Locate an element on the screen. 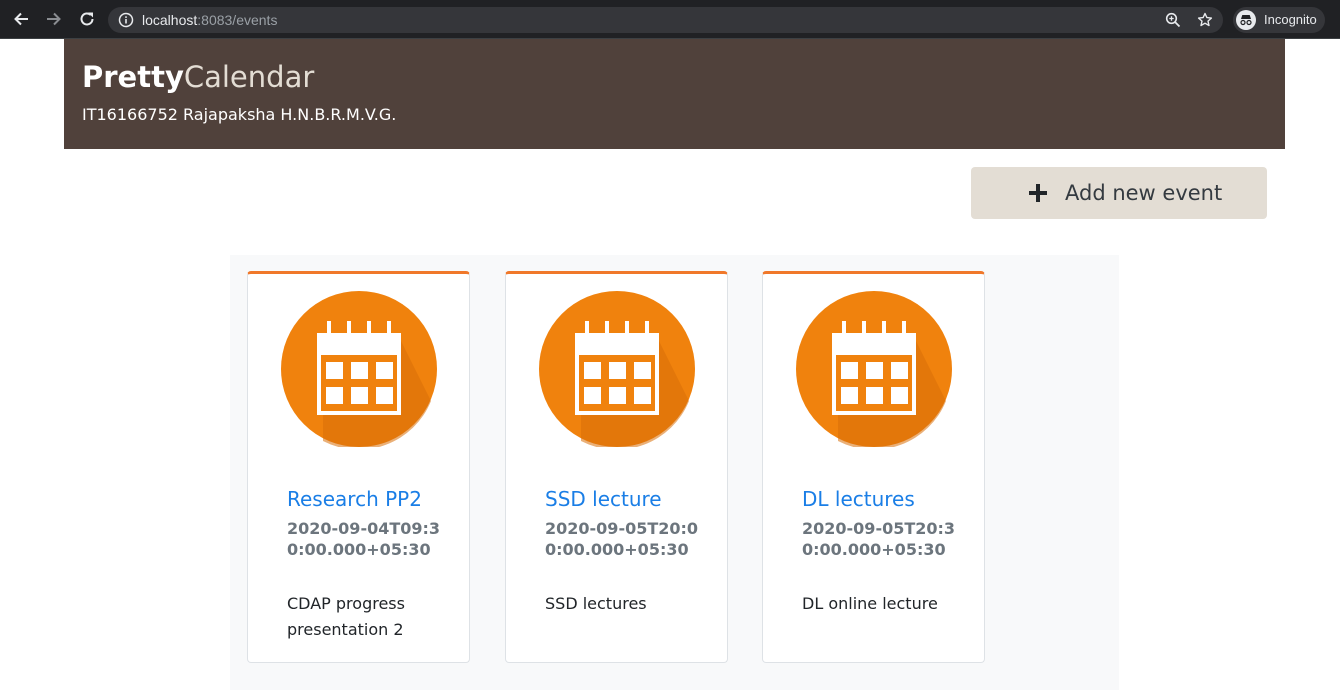  event-title-link: SSD lecture is located at coordinates (603, 499).